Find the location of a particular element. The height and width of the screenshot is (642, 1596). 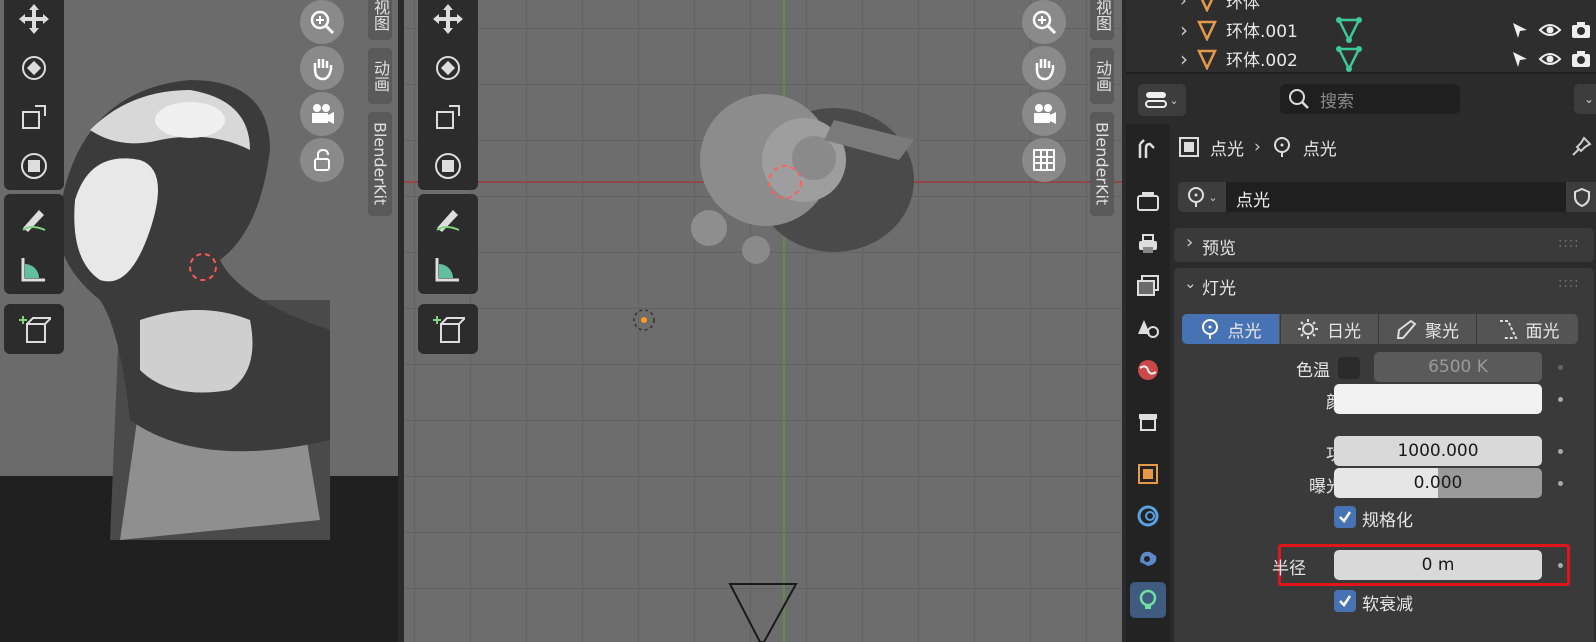

tab-view-layer is located at coordinates (1148, 286).